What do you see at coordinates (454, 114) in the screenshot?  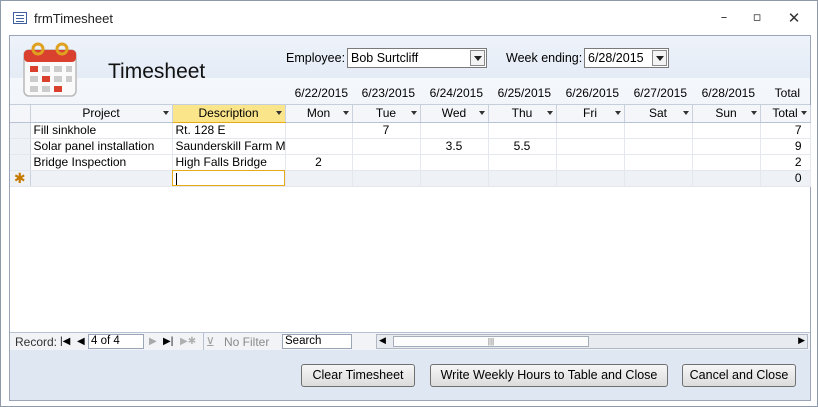 I see `column-header-wed: Wed` at bounding box center [454, 114].